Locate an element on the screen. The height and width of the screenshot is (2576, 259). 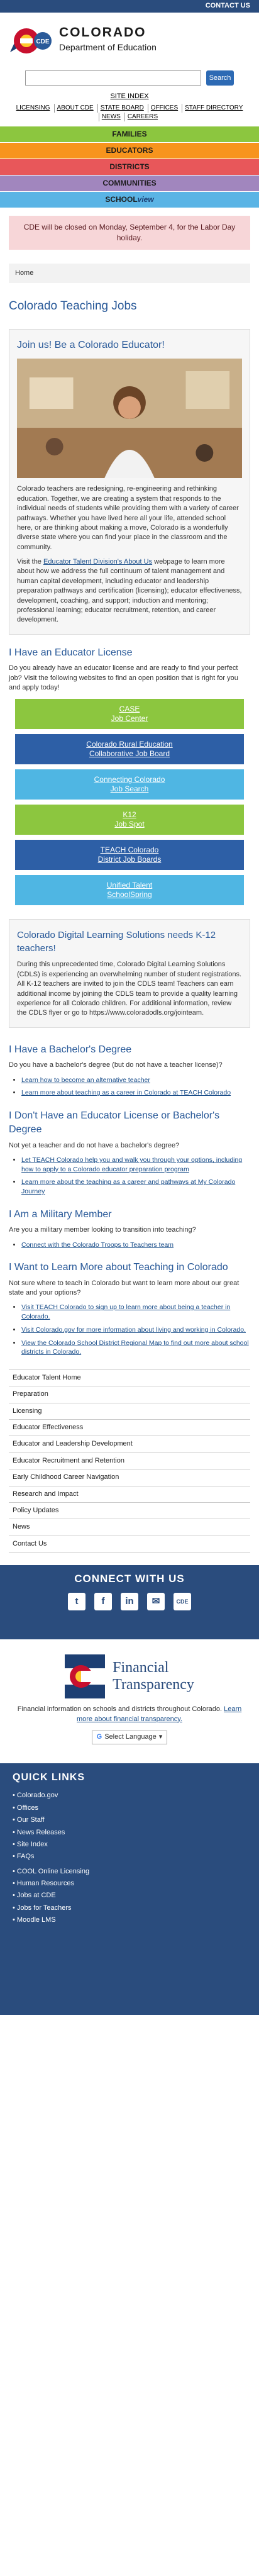
util-link-about: ABOUT CDE is located at coordinates (75, 108).